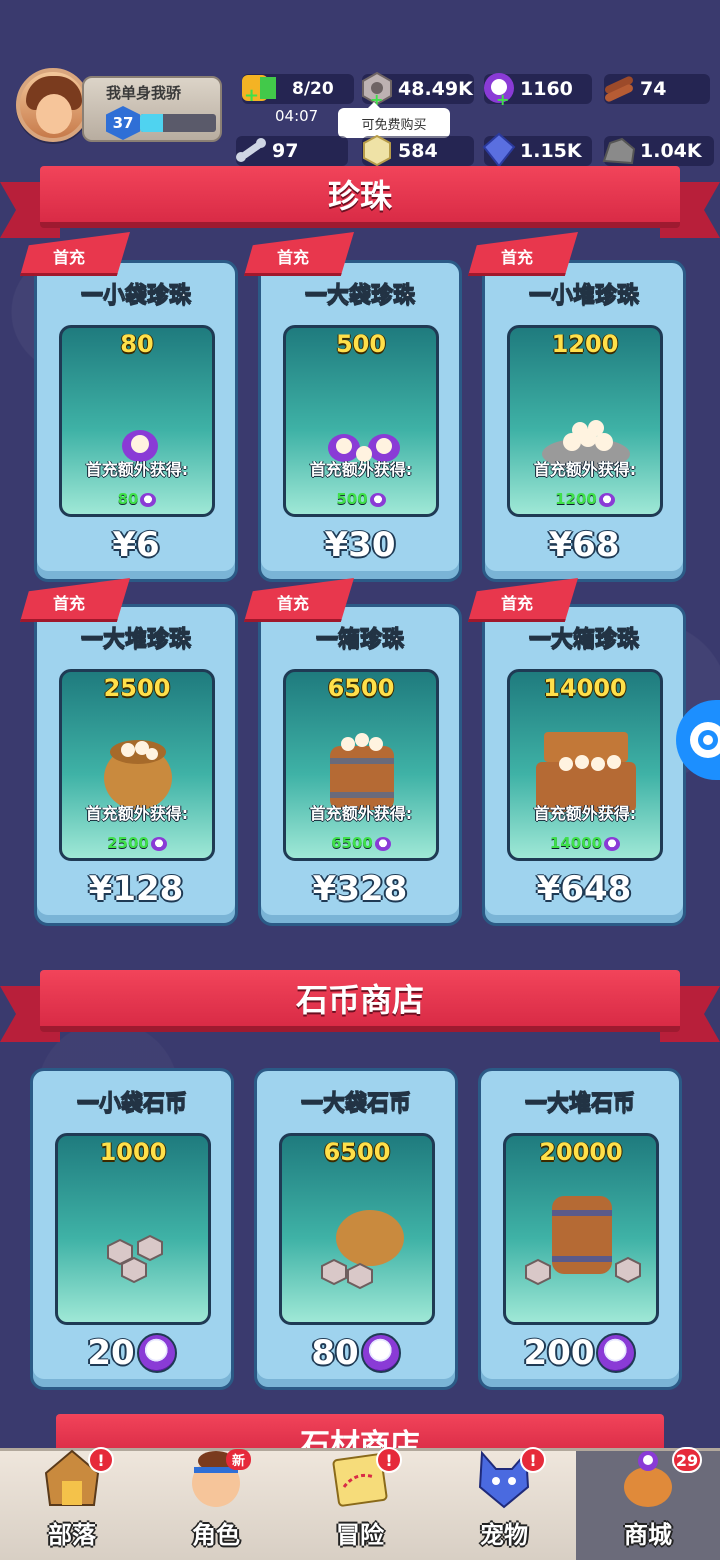 This screenshot has height=1560, width=720. Describe the element at coordinates (216, 1504) in the screenshot. I see `tab-character: 新 角色` at that location.